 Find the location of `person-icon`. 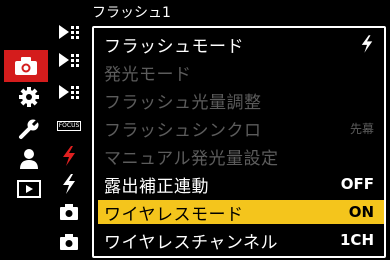

person-icon is located at coordinates (29, 159).